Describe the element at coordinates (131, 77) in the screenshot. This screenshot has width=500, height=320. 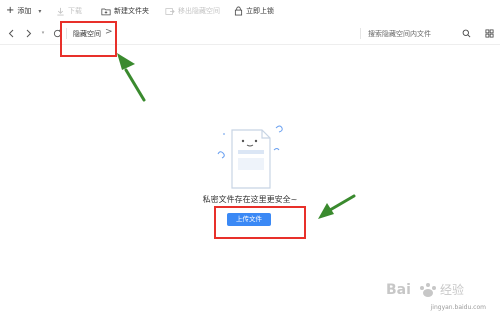
I see `annotation-arrow-up` at that location.